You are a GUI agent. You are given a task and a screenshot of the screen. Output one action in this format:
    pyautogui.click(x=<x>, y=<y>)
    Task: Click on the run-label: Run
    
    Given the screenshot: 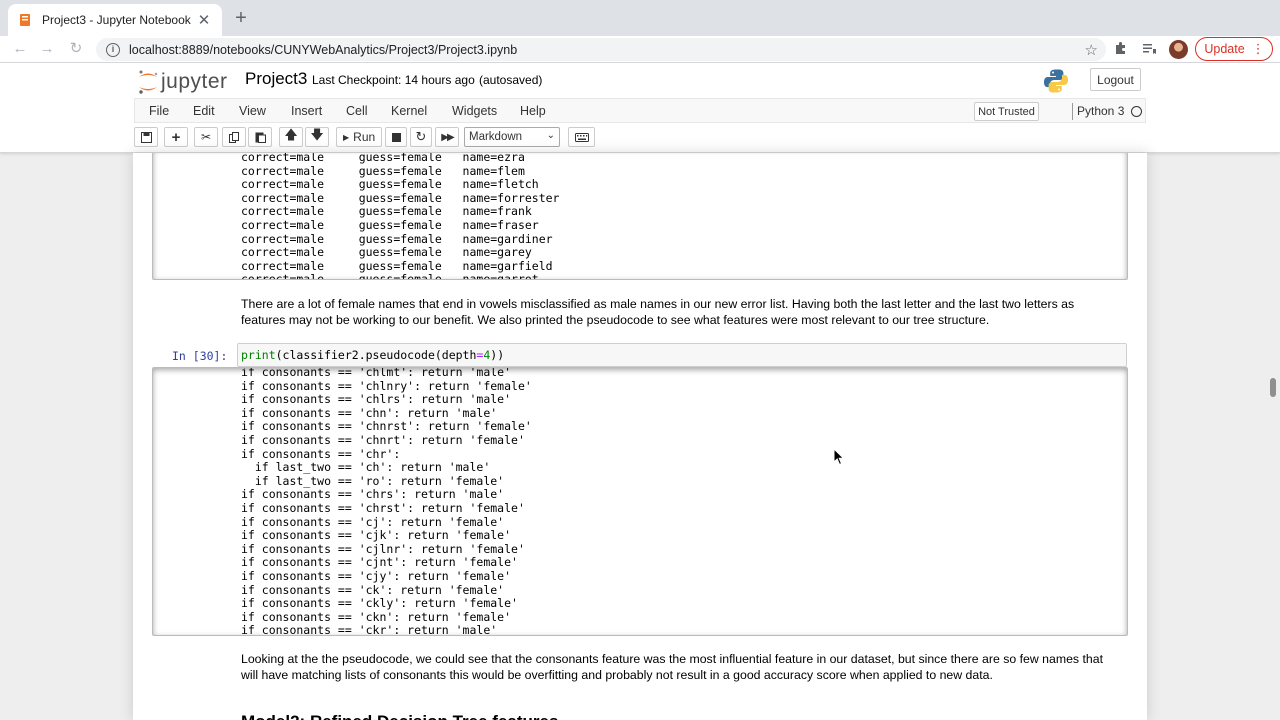 What is the action you would take?
    pyautogui.click(x=364, y=137)
    